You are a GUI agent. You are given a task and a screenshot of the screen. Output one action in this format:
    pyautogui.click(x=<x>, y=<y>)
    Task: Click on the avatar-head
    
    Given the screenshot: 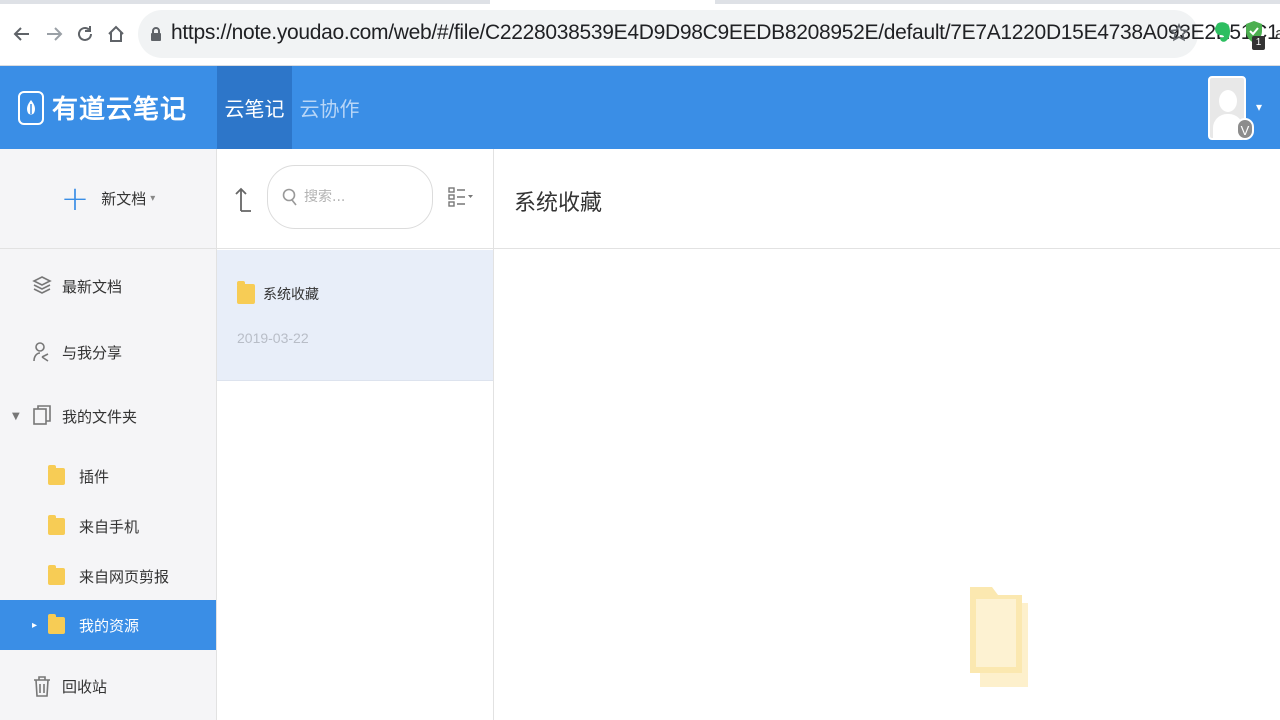 What is the action you would take?
    pyautogui.click(x=1228, y=101)
    